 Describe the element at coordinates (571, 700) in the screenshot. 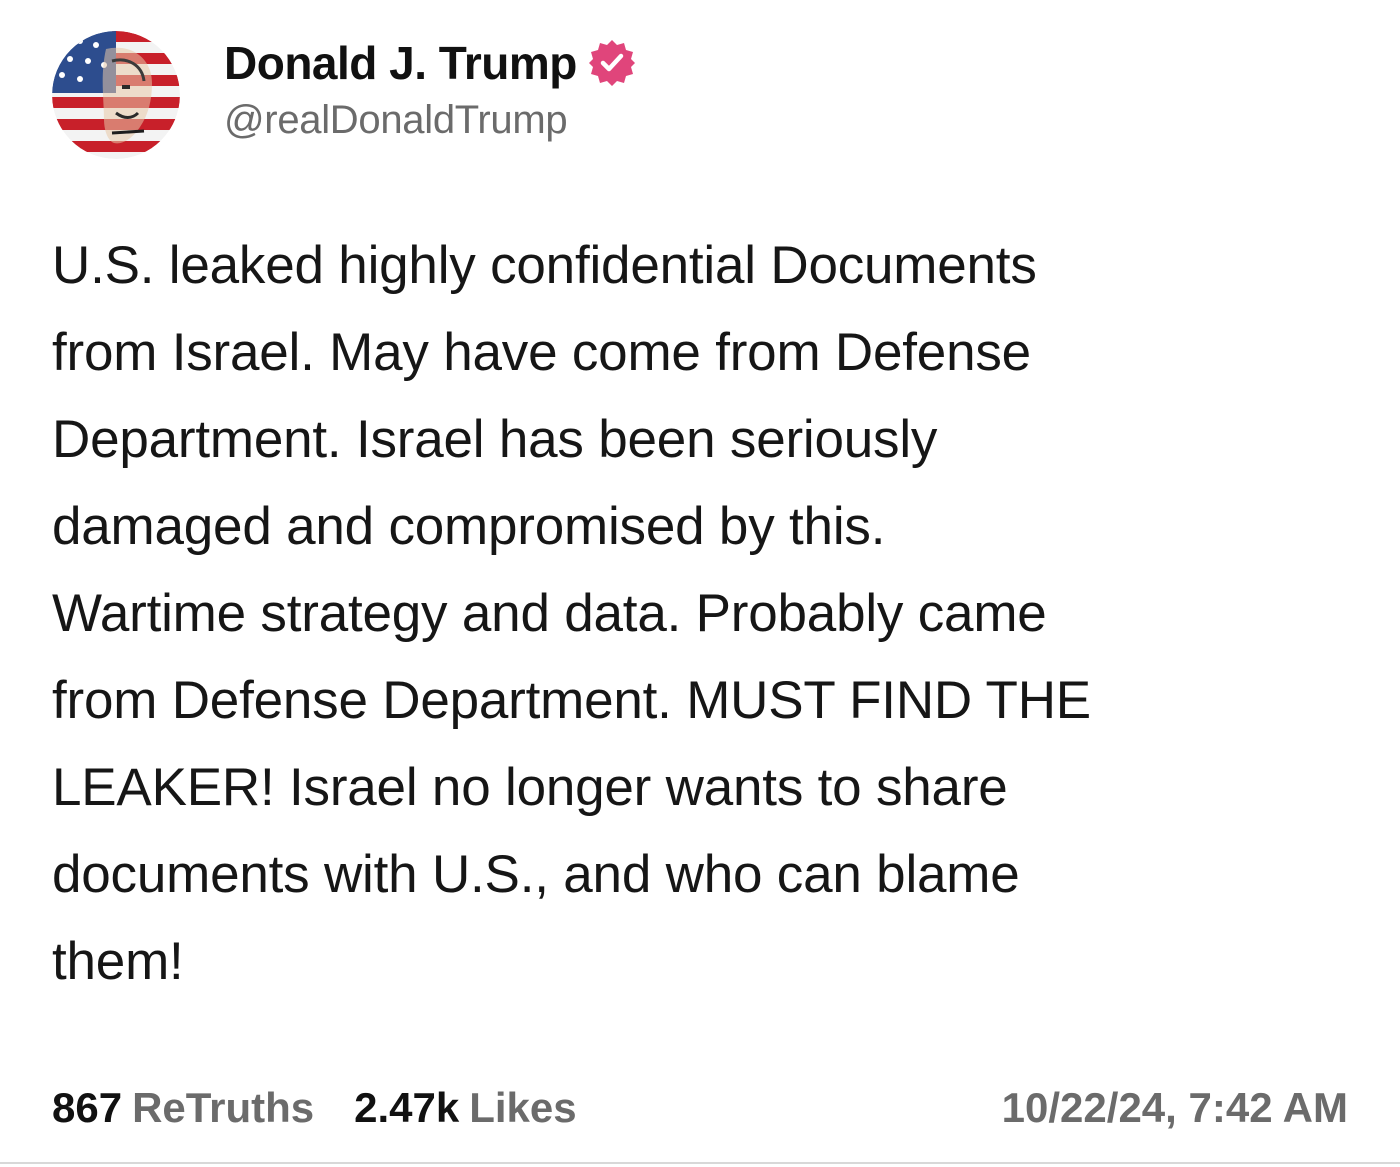

I see `post-text-line: from Defense Department. MUST FIND THE` at that location.